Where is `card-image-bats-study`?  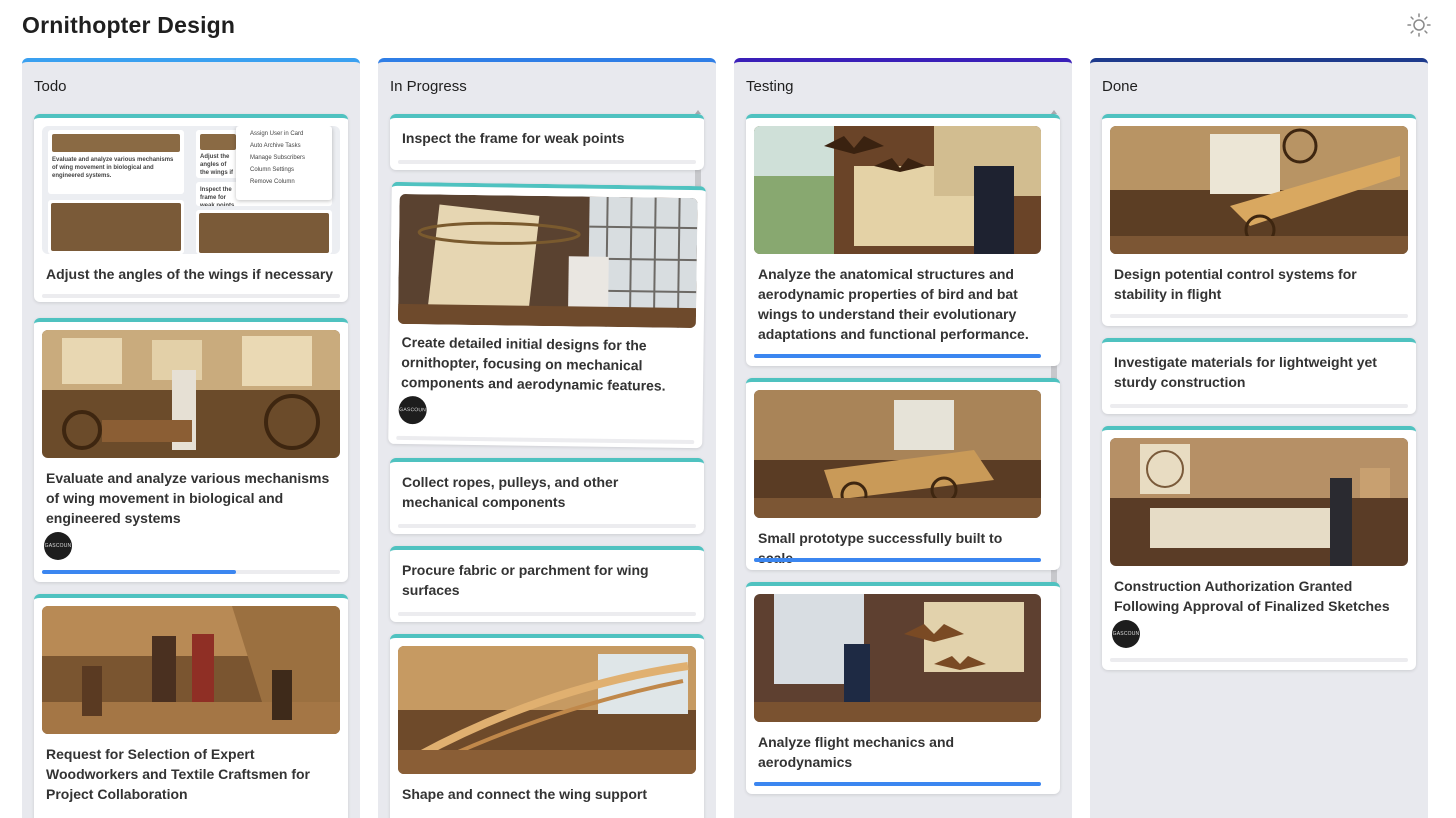
card-image-bats-study is located at coordinates (897, 190).